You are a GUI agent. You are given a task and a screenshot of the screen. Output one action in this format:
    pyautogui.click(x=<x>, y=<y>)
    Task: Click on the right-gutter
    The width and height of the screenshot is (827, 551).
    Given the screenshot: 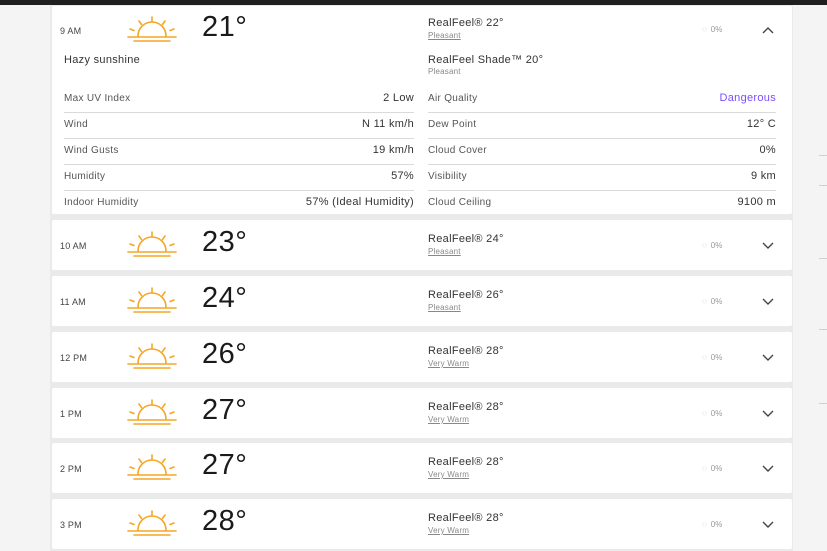 What is the action you would take?
    pyautogui.click(x=810, y=278)
    